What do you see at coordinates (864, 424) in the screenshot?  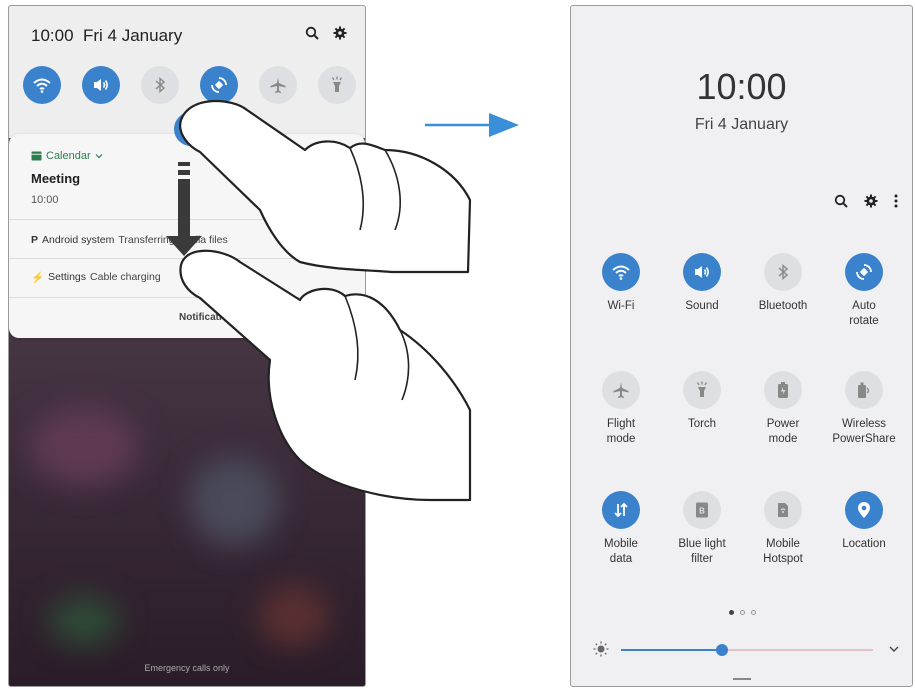 I see `tile-label: Wireless` at bounding box center [864, 424].